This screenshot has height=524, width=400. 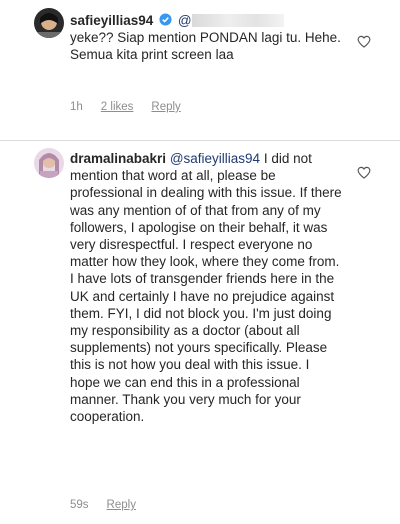 I want to click on comment-time: 1h, so click(x=76, y=107).